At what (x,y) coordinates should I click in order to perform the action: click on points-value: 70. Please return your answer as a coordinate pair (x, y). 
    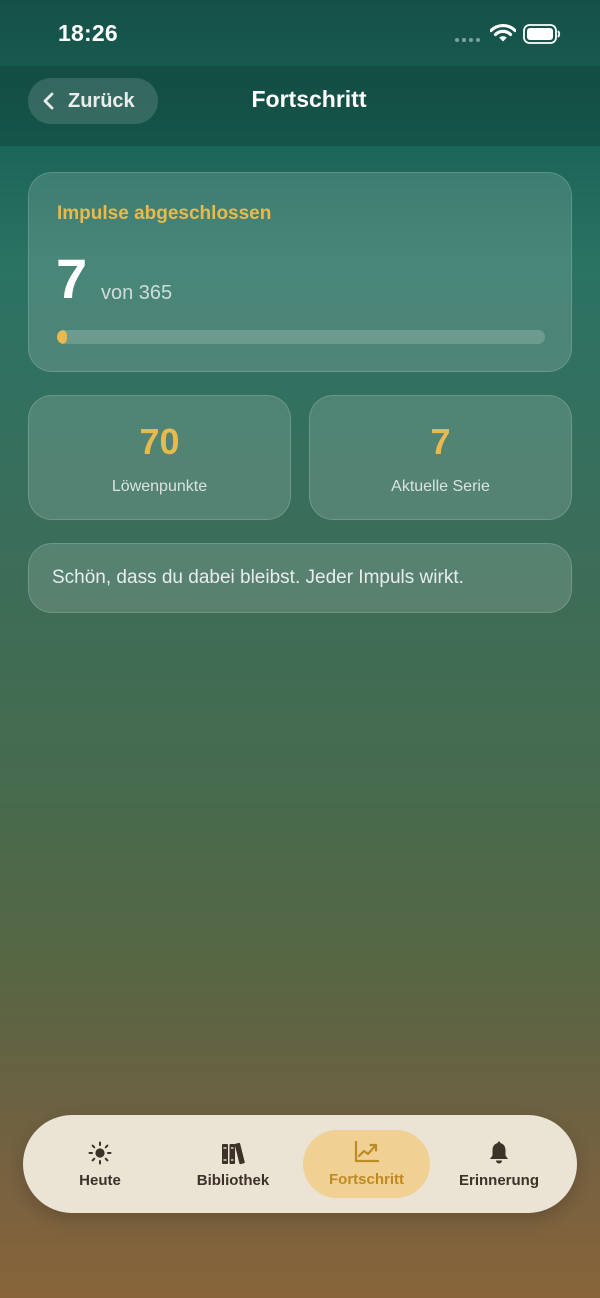
    Looking at the image, I should click on (159, 441).